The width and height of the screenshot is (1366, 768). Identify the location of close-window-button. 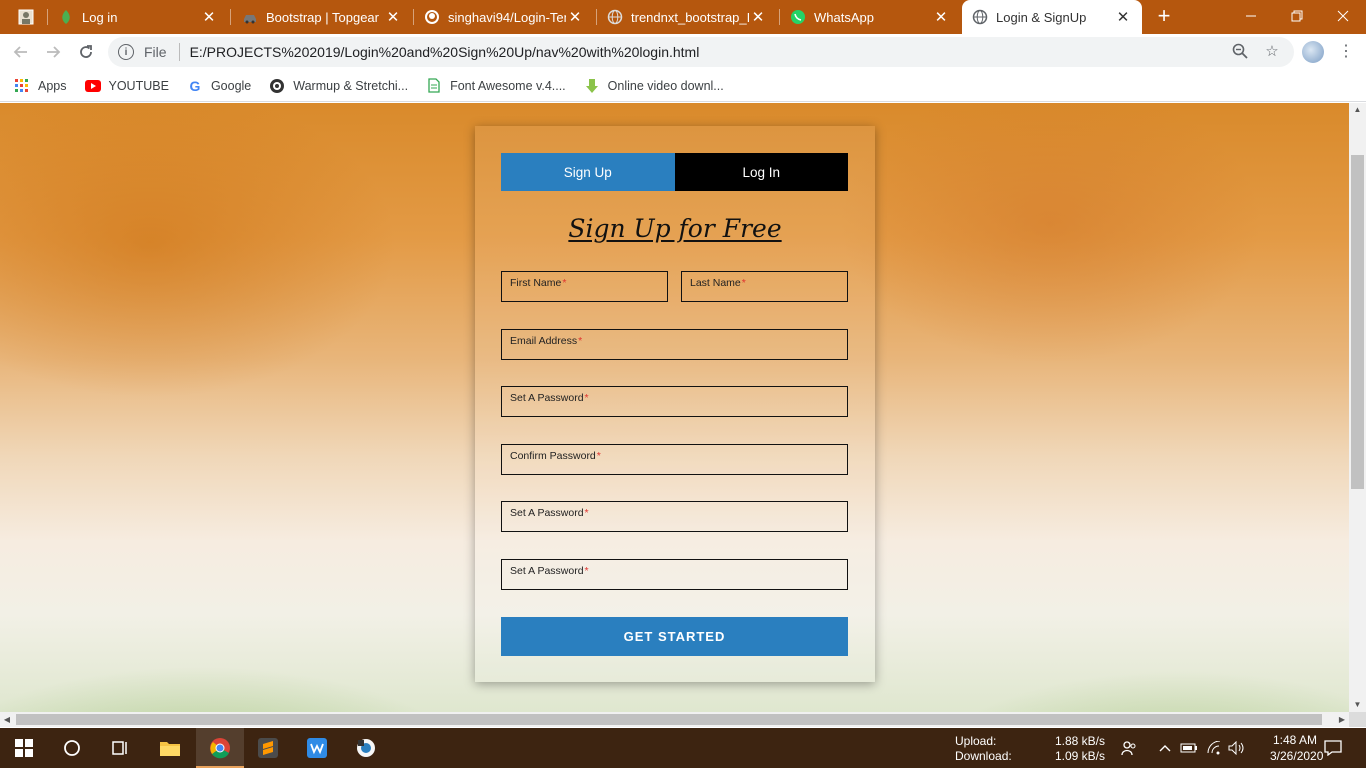
(1343, 16).